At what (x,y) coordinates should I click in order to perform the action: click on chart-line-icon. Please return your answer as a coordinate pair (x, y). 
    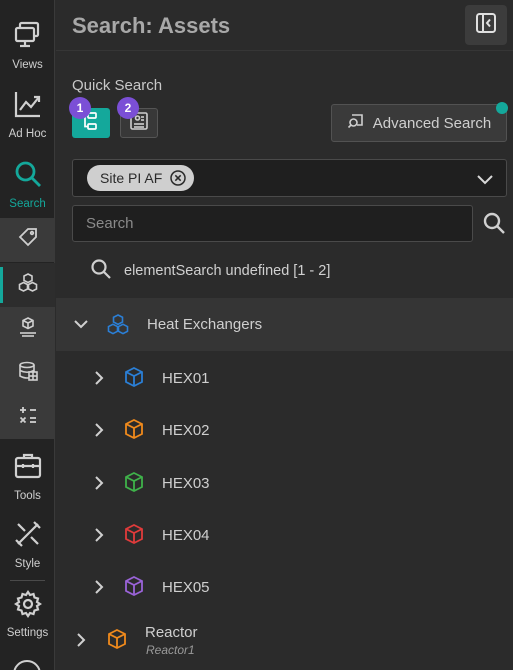
    Looking at the image, I should click on (28, 106).